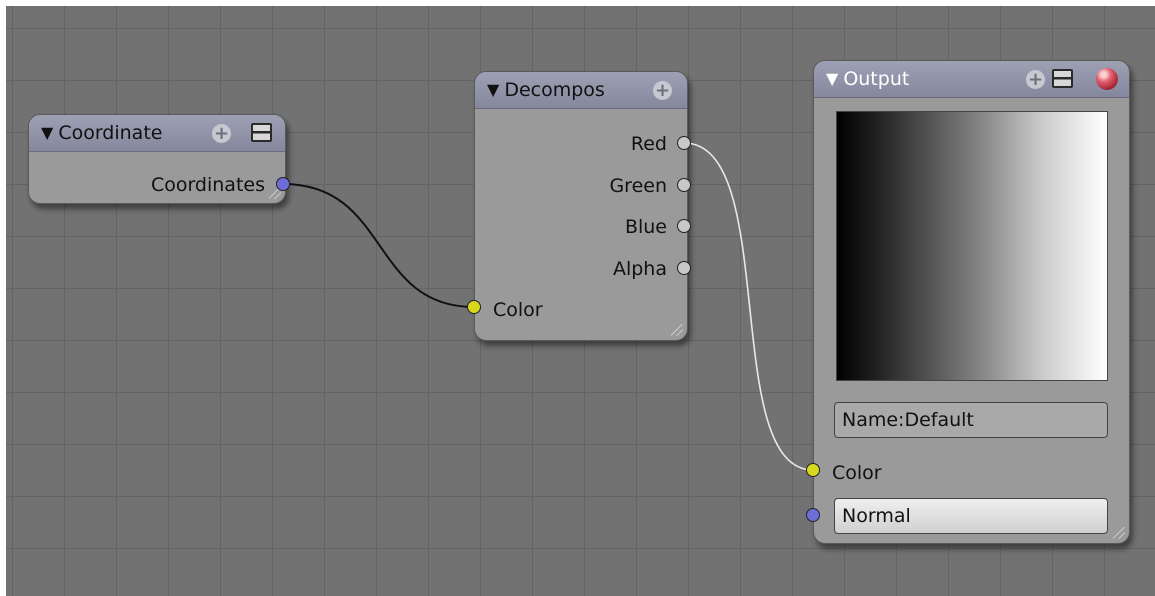 The height and width of the screenshot is (596, 1155). Describe the element at coordinates (813, 470) in the screenshot. I see `socket-color-input-output-node` at that location.